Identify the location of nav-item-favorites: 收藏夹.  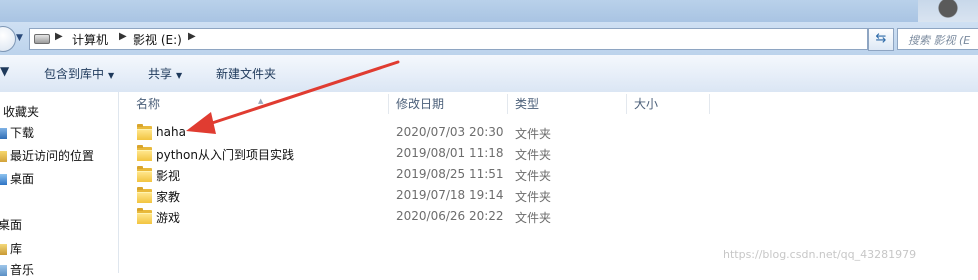
(19, 112).